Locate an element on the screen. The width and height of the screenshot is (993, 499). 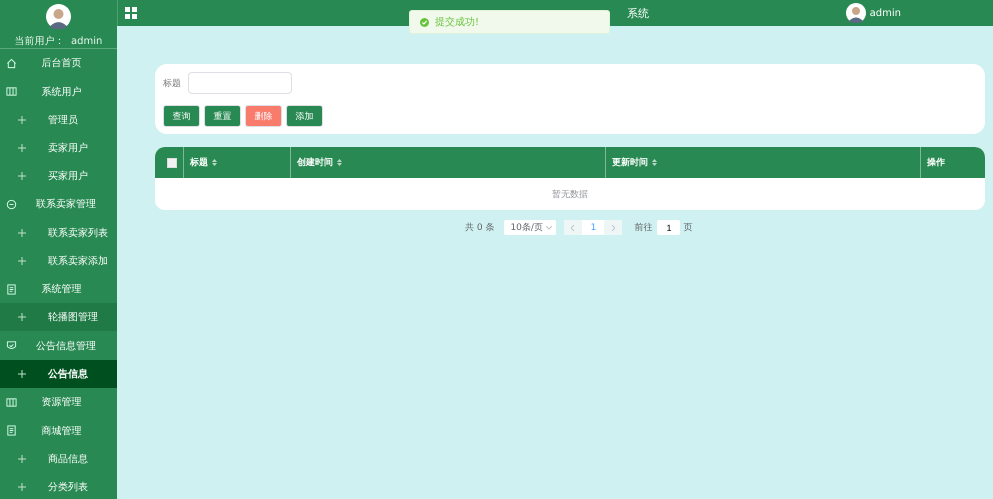
check-circle-icon is located at coordinates (424, 22).